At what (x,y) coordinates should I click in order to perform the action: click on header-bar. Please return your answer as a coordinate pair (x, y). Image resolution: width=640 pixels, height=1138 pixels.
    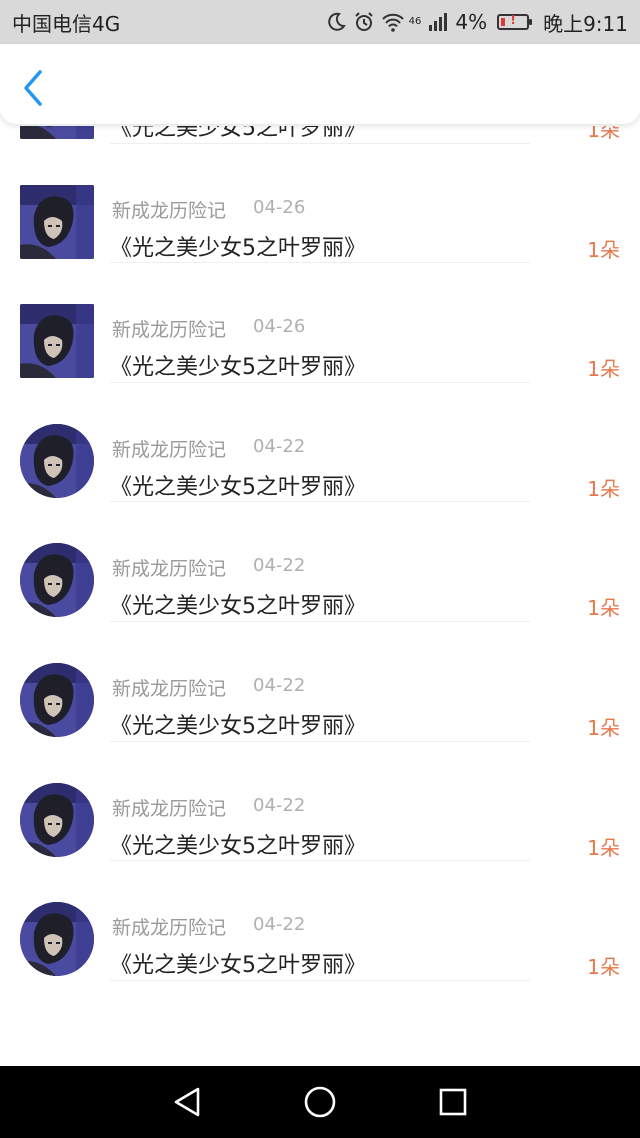
    Looking at the image, I should click on (320, 84).